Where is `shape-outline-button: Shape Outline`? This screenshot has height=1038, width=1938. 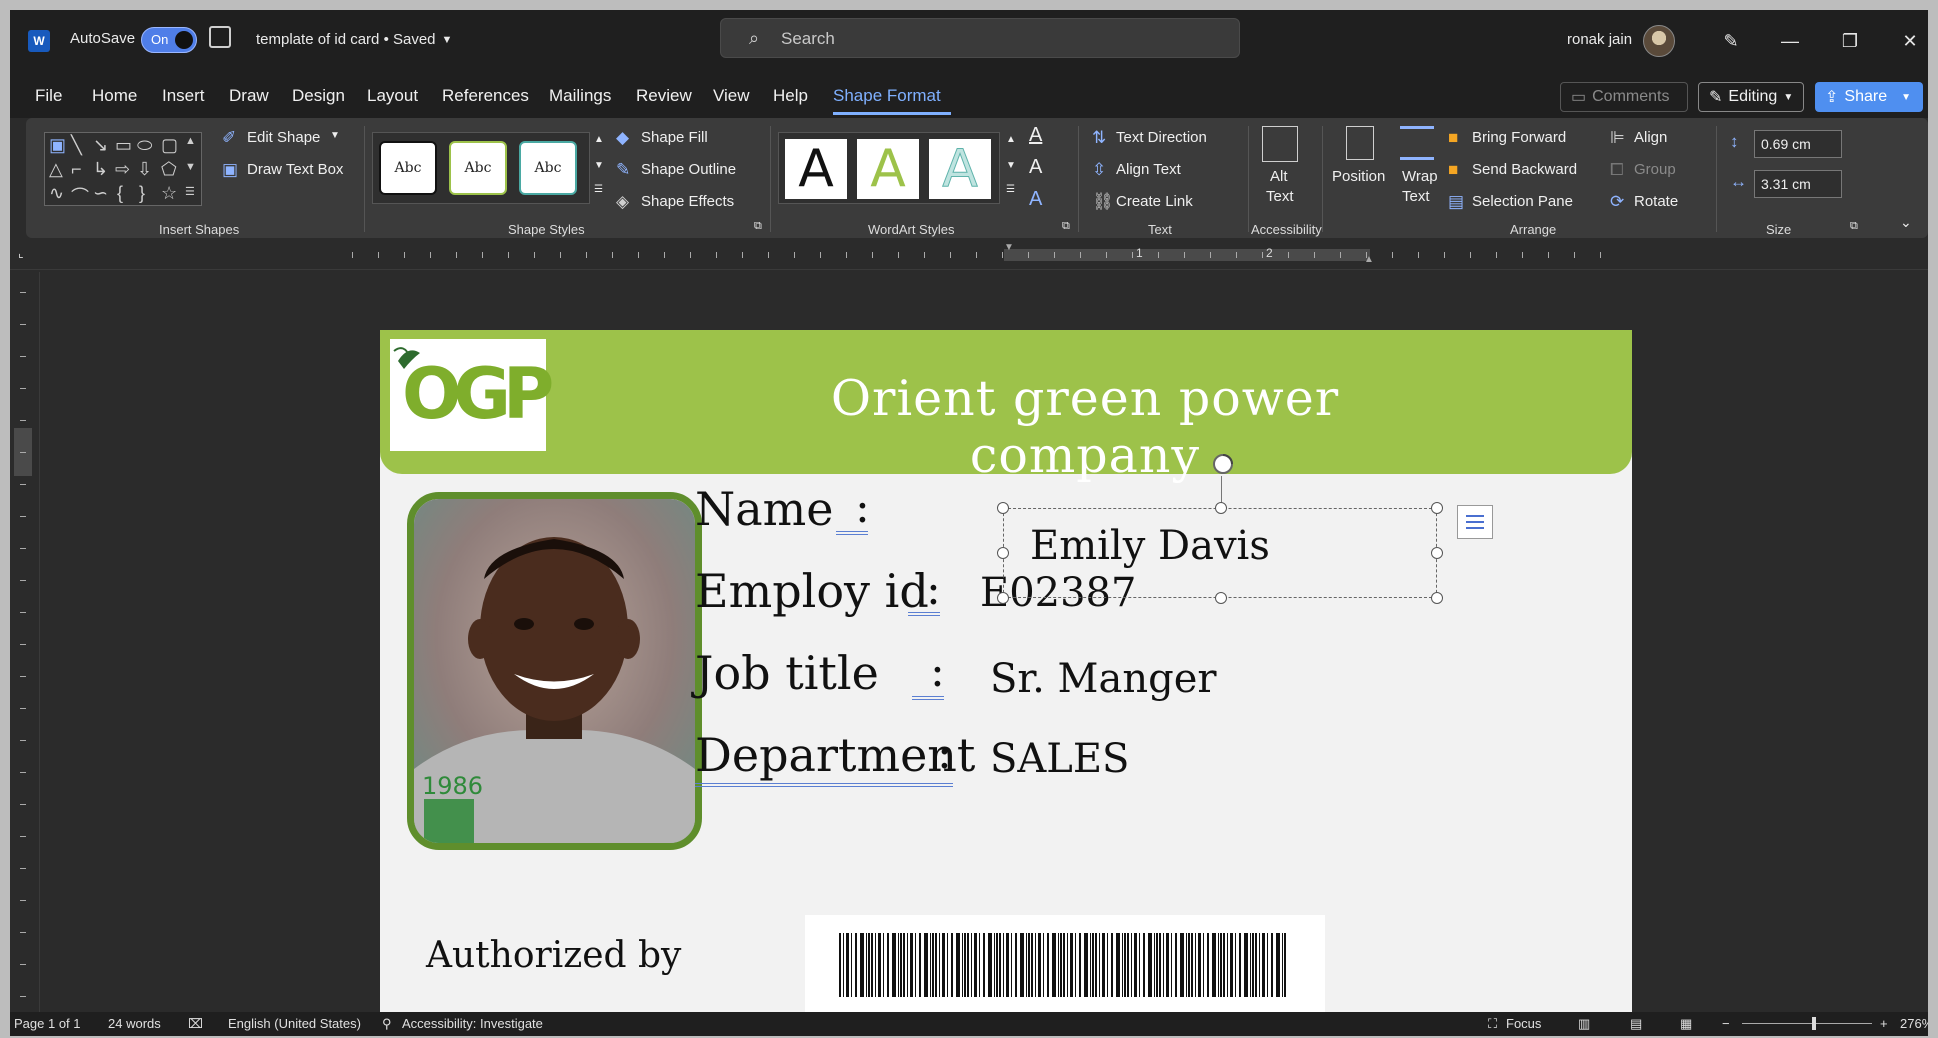 shape-outline-button: Shape Outline is located at coordinates (688, 169).